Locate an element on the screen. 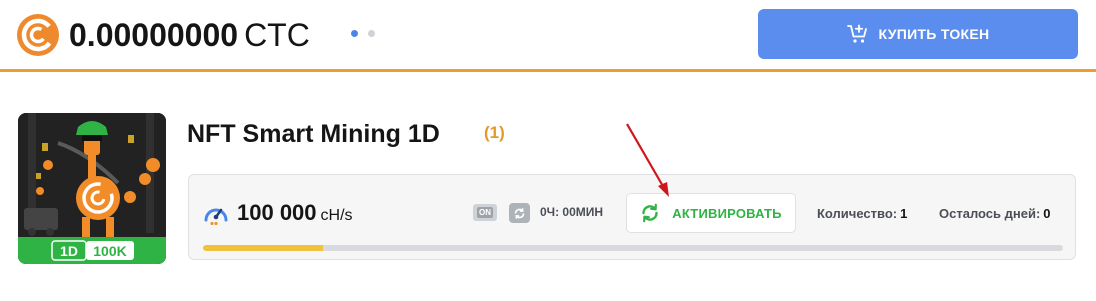 This screenshot has height=301, width=1096. balance-unit: CTC is located at coordinates (277, 35).